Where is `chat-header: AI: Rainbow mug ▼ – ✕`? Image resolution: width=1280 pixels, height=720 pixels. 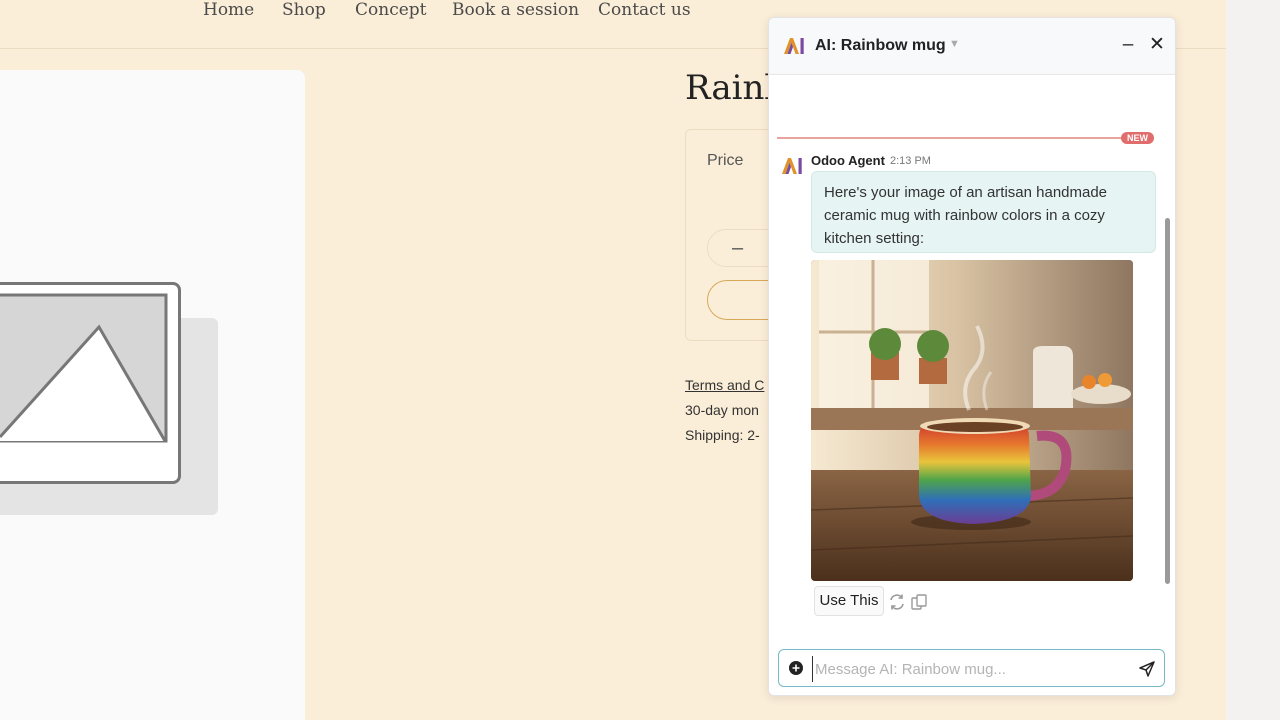
chat-header: AI: Rainbow mug ▼ – ✕ is located at coordinates (972, 46).